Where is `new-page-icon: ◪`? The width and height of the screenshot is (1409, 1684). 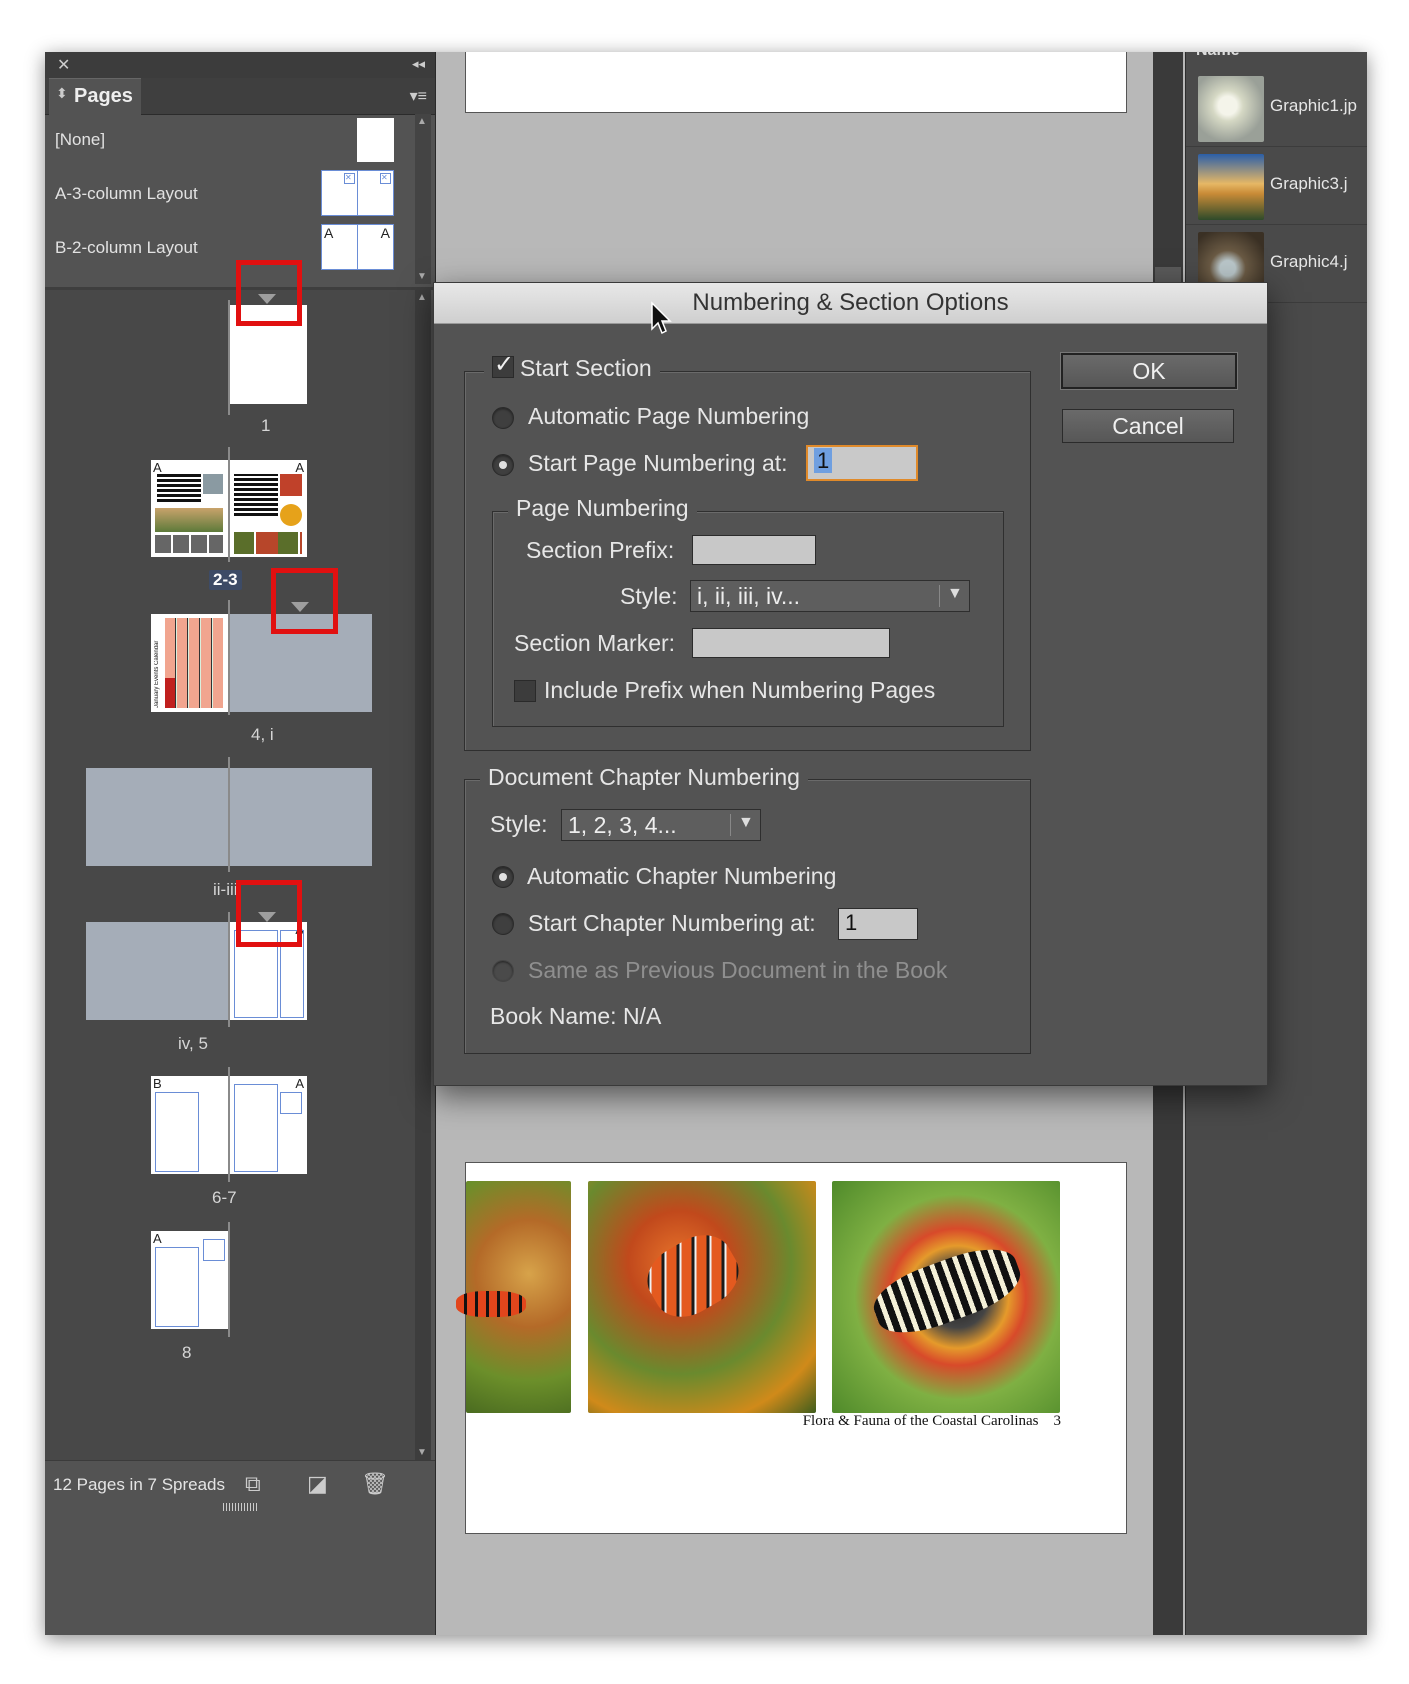
new-page-icon: ◪ is located at coordinates (317, 1484).